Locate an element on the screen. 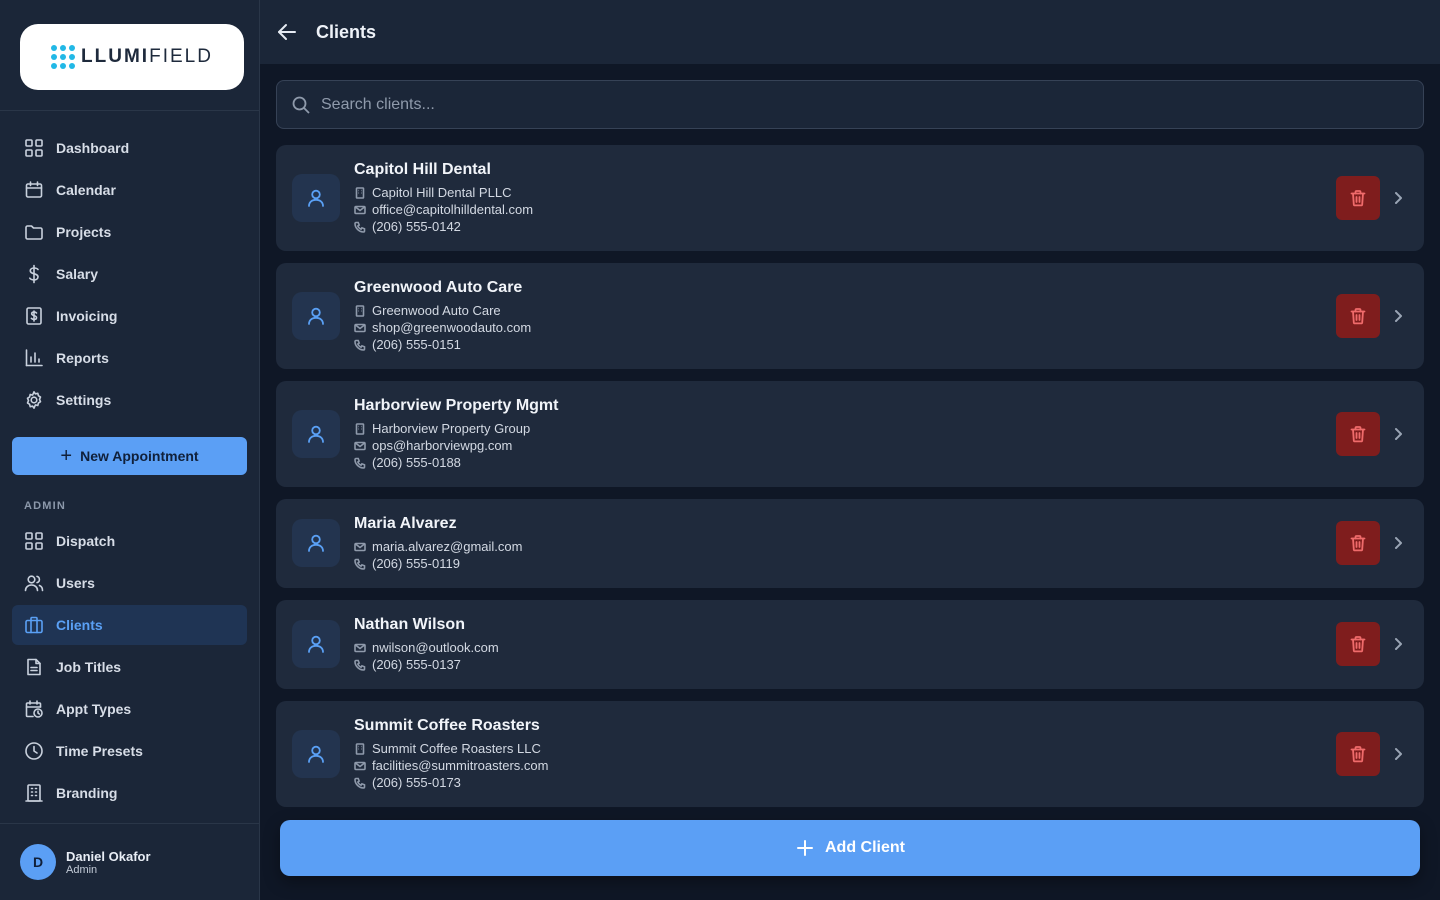  sidebar-item-appt-types: Appt Types is located at coordinates (129, 709).